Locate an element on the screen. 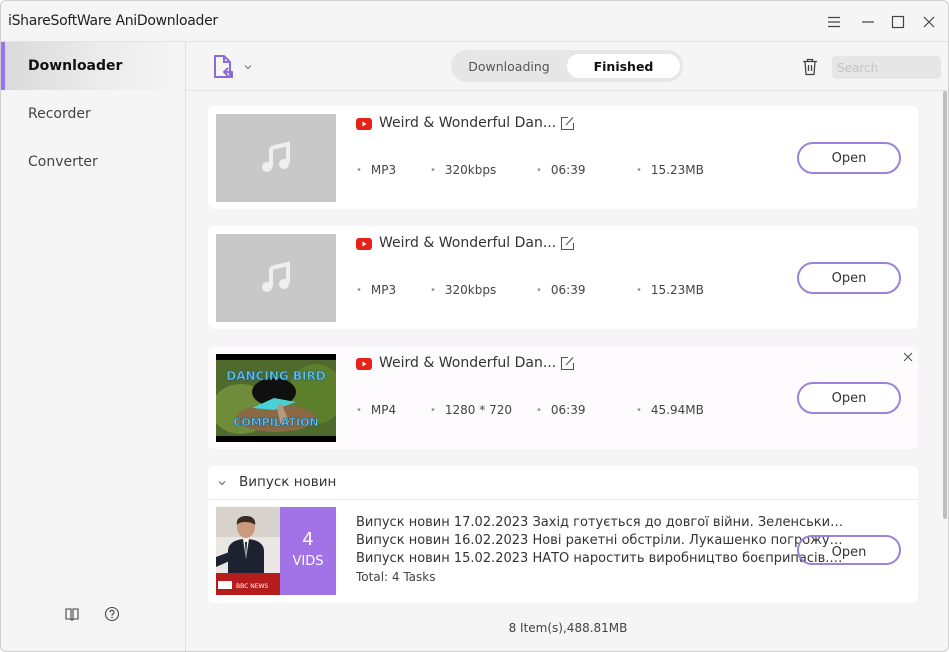 This screenshot has height=652, width=949. dancing-bird-image: DANCING BIRD COMPILATION is located at coordinates (276, 398).